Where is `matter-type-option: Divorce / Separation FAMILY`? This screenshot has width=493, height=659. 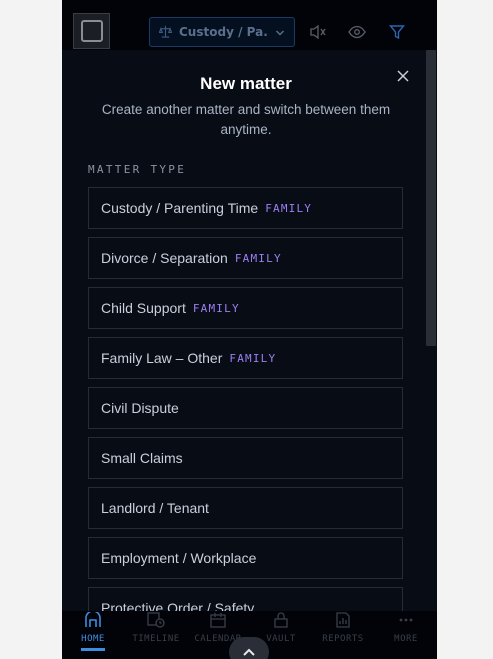 matter-type-option: Divorce / Separation FAMILY is located at coordinates (245, 258).